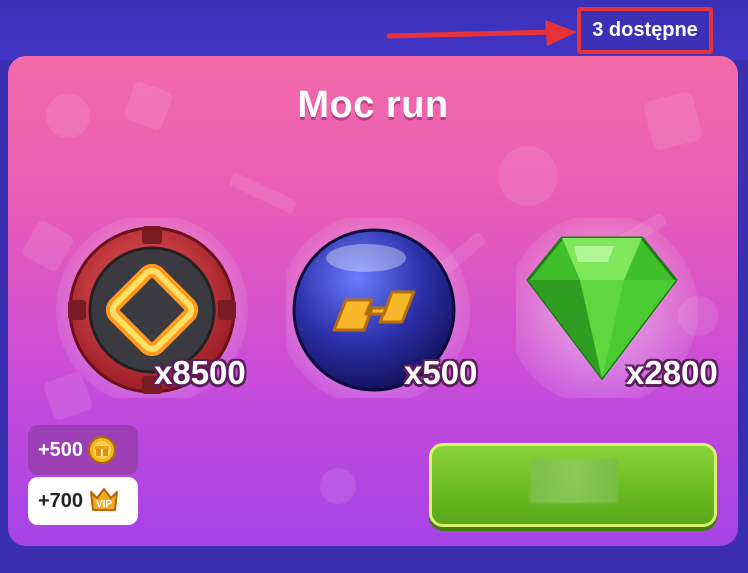  I want to click on available-counter: 3 dostępne, so click(645, 30).